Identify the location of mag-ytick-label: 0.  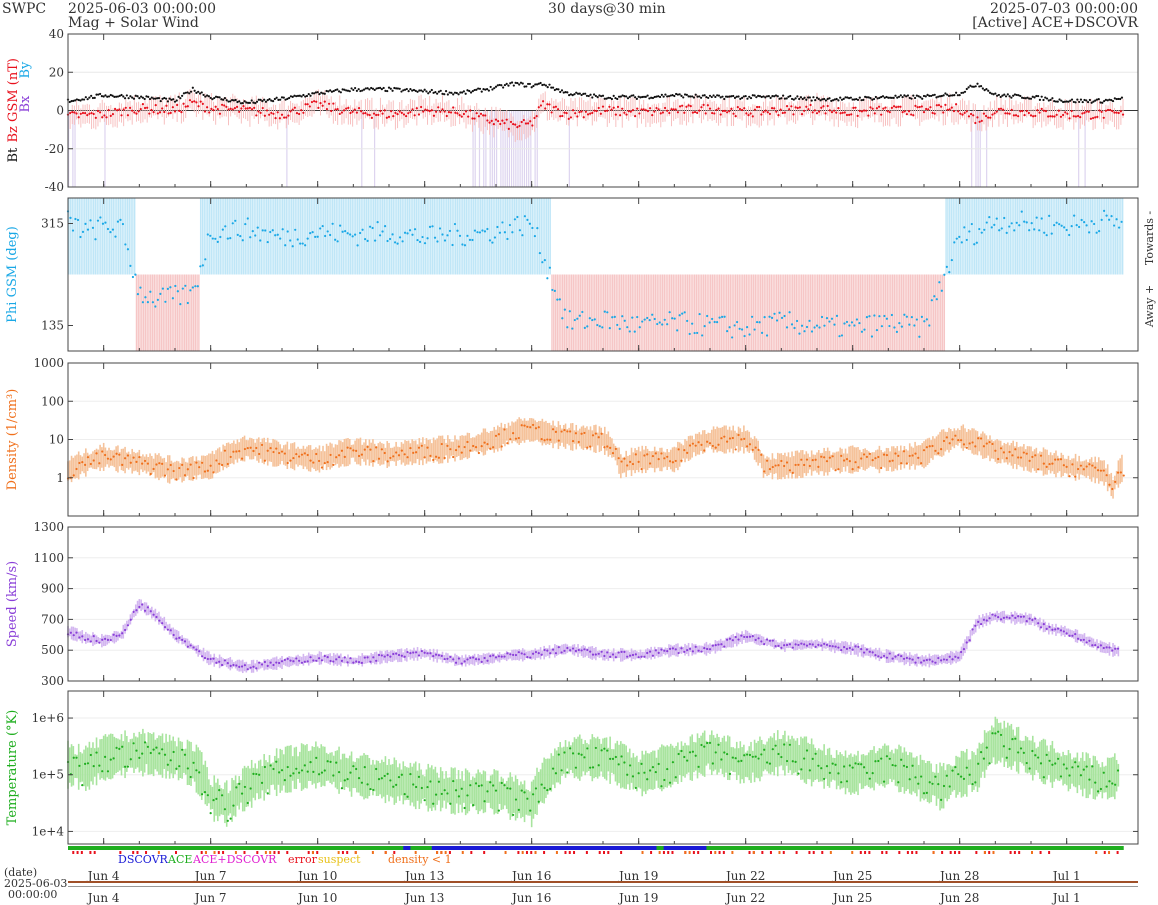
(60, 111).